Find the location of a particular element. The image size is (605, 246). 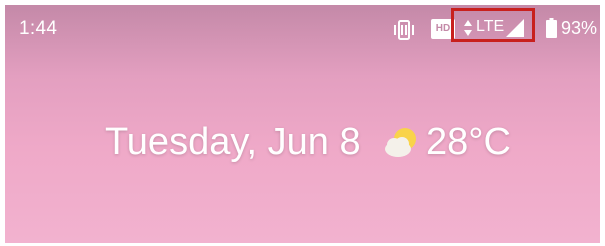

temperature-label: 28°C is located at coordinates (468, 142).